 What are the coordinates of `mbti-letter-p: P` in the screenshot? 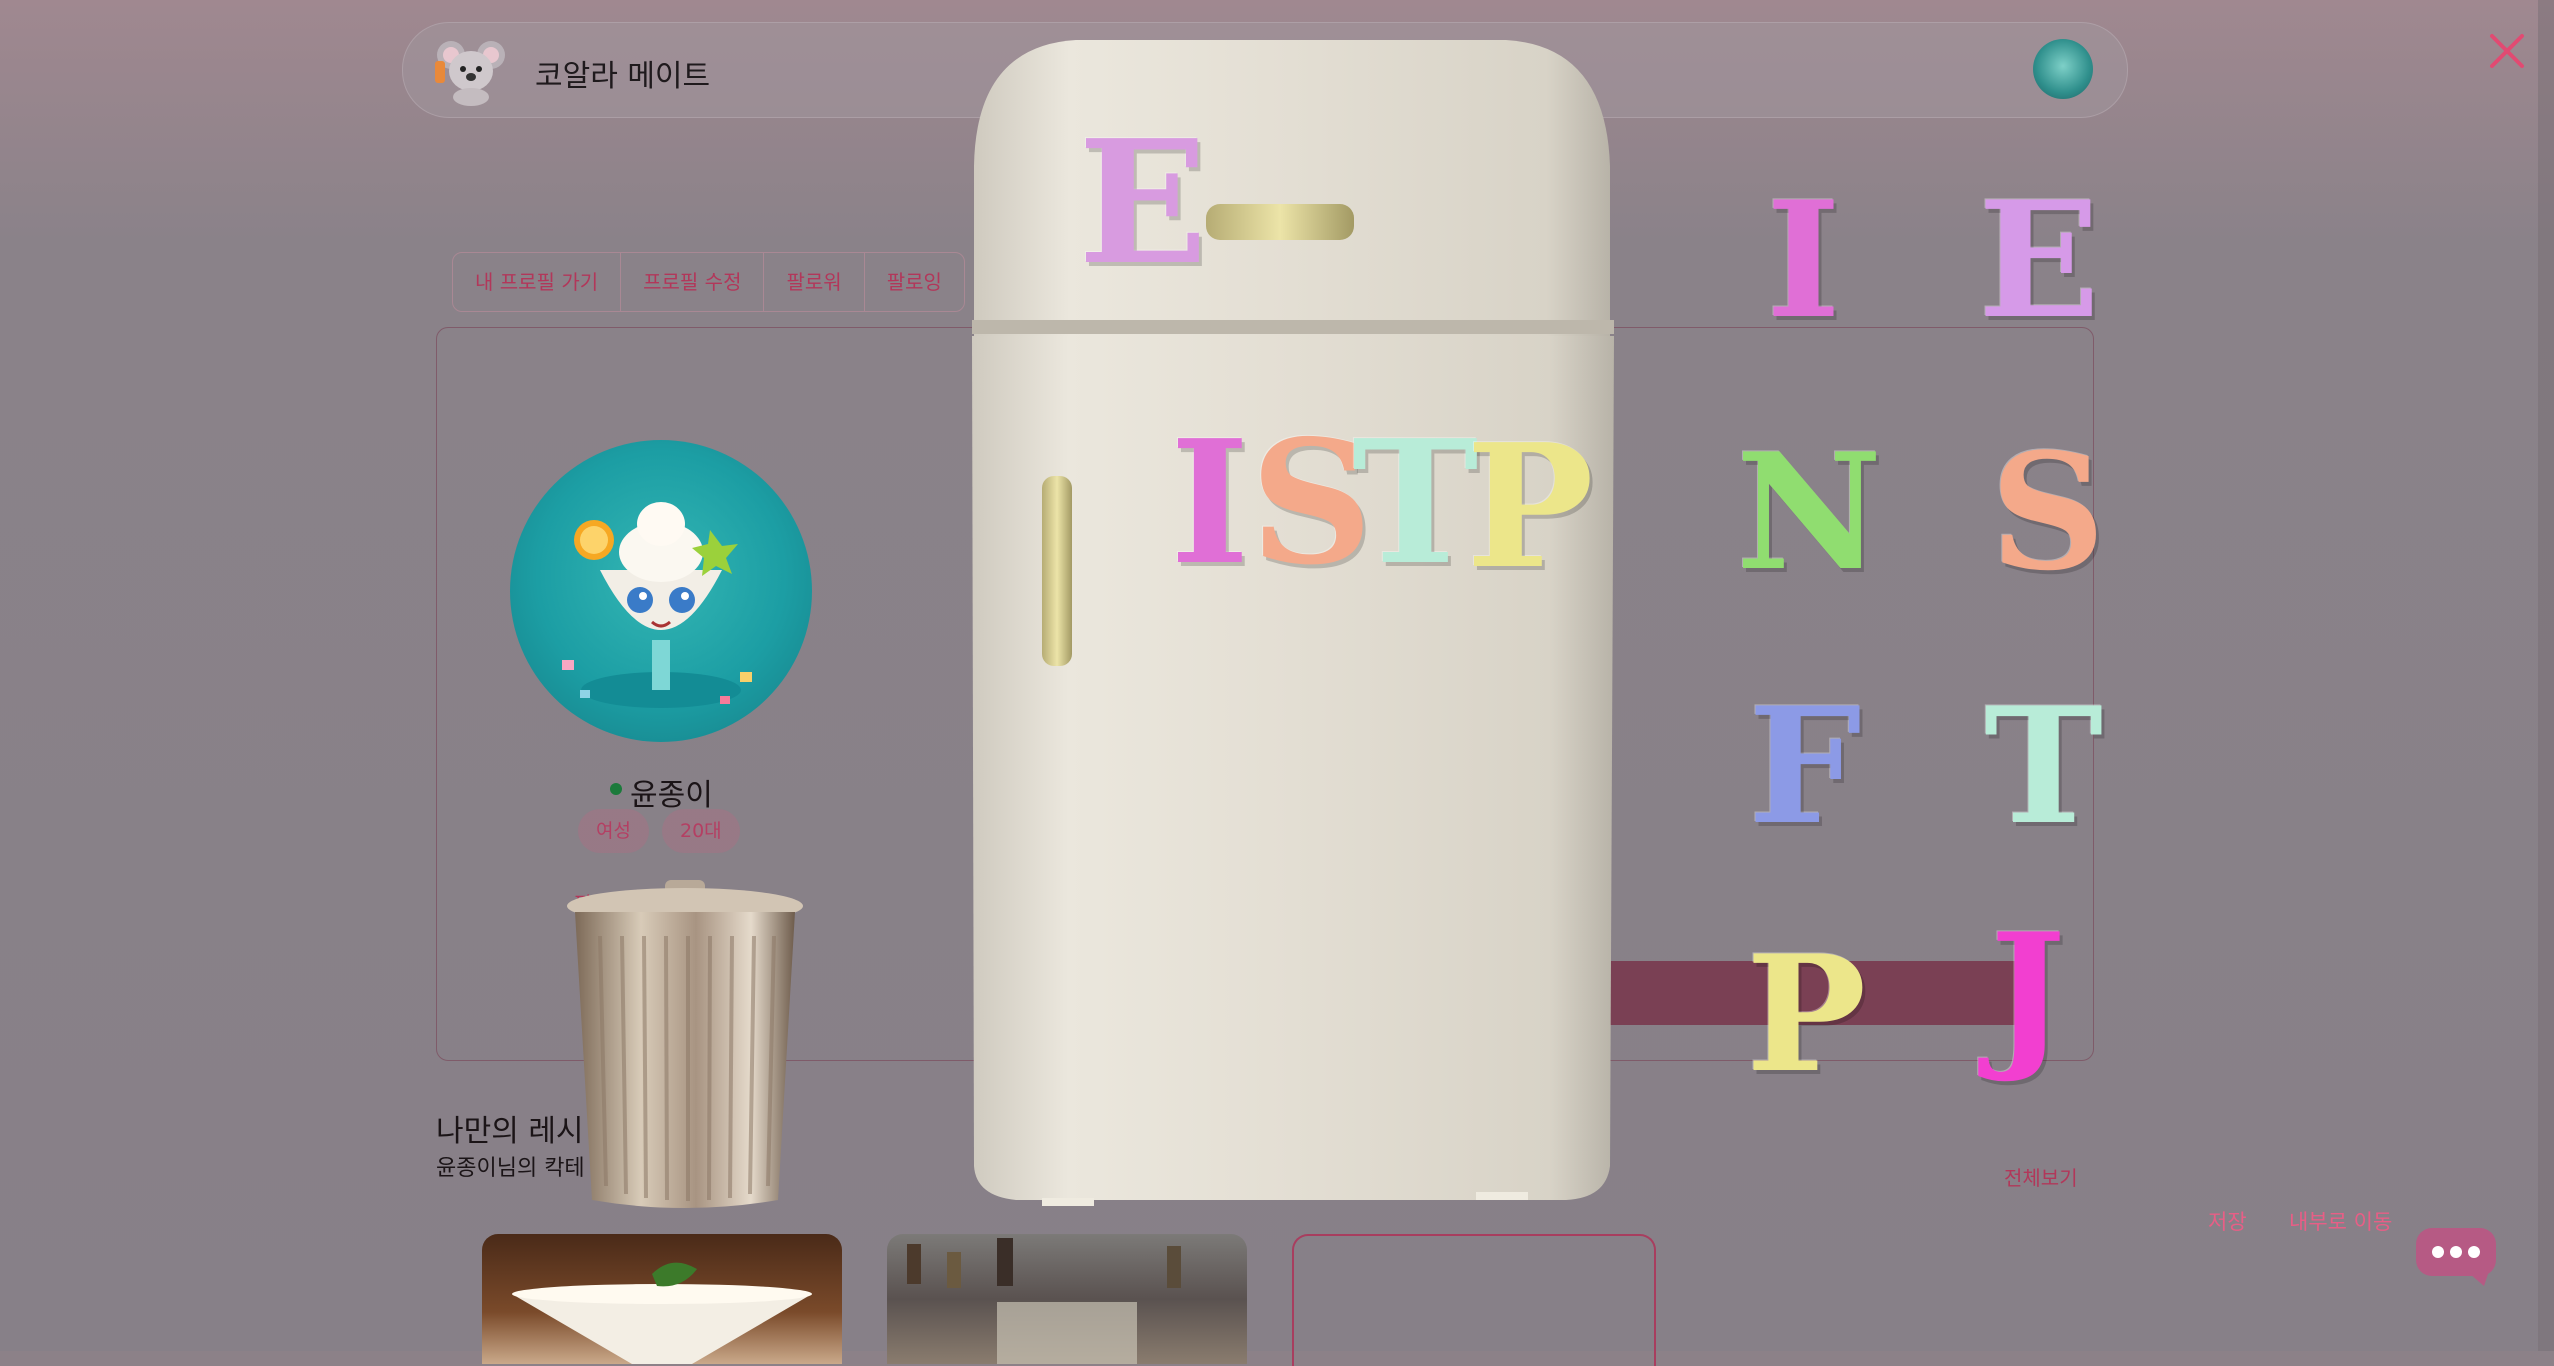 It's located at (1806, 1014).